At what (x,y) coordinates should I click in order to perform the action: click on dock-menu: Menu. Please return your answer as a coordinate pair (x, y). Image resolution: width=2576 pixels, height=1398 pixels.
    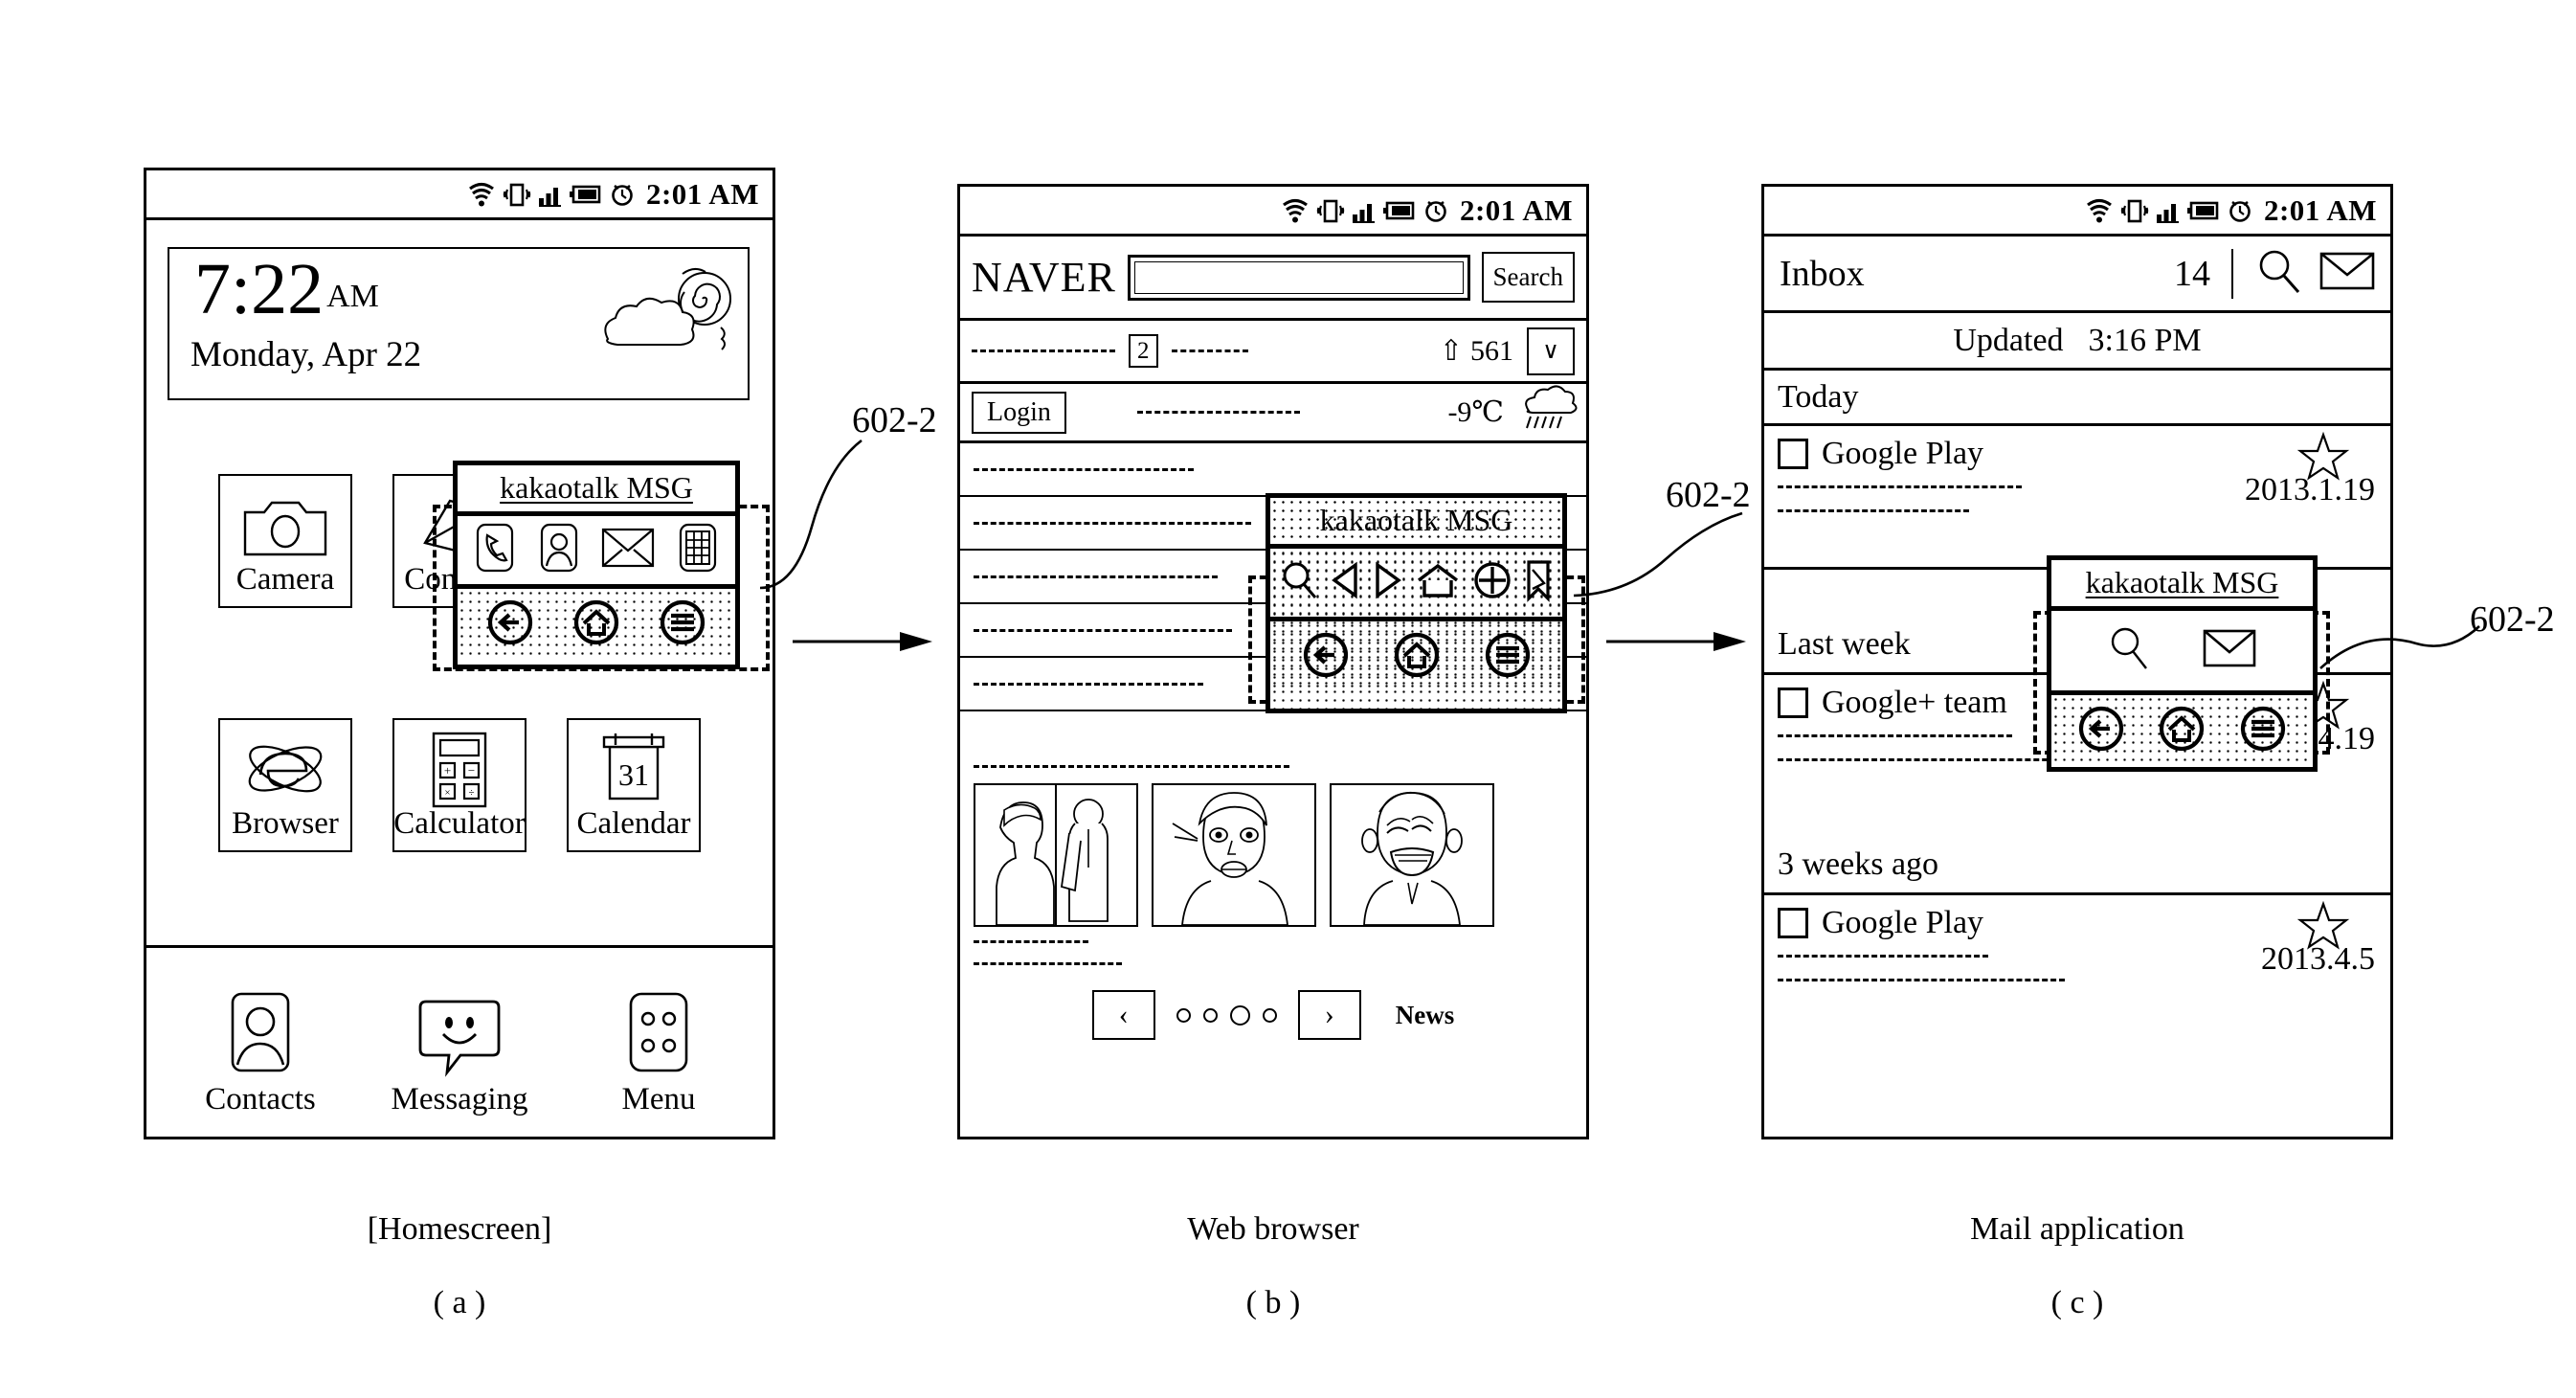
    Looking at the image, I should click on (658, 1052).